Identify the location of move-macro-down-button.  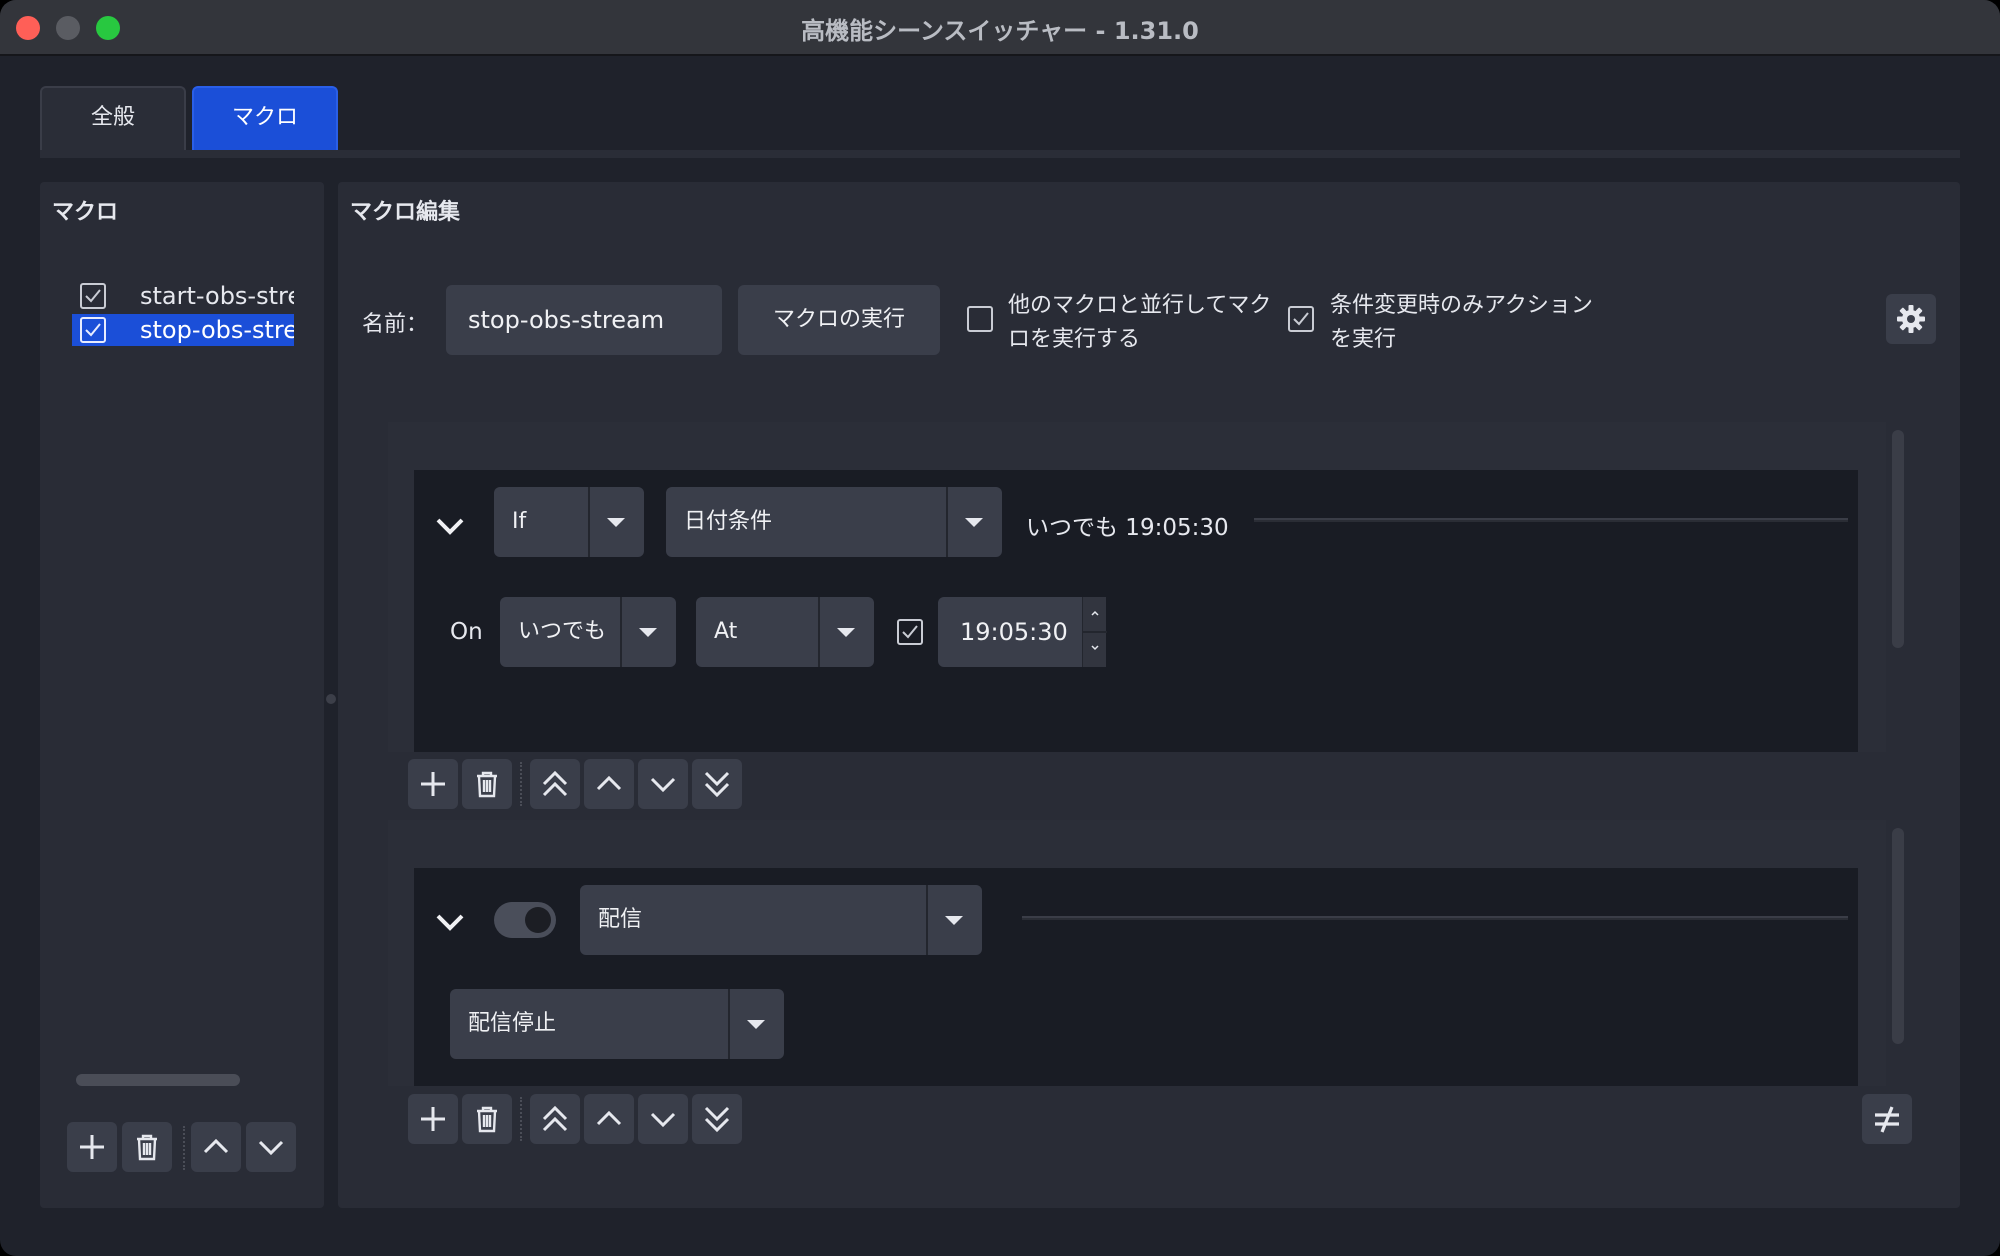
(271, 1147).